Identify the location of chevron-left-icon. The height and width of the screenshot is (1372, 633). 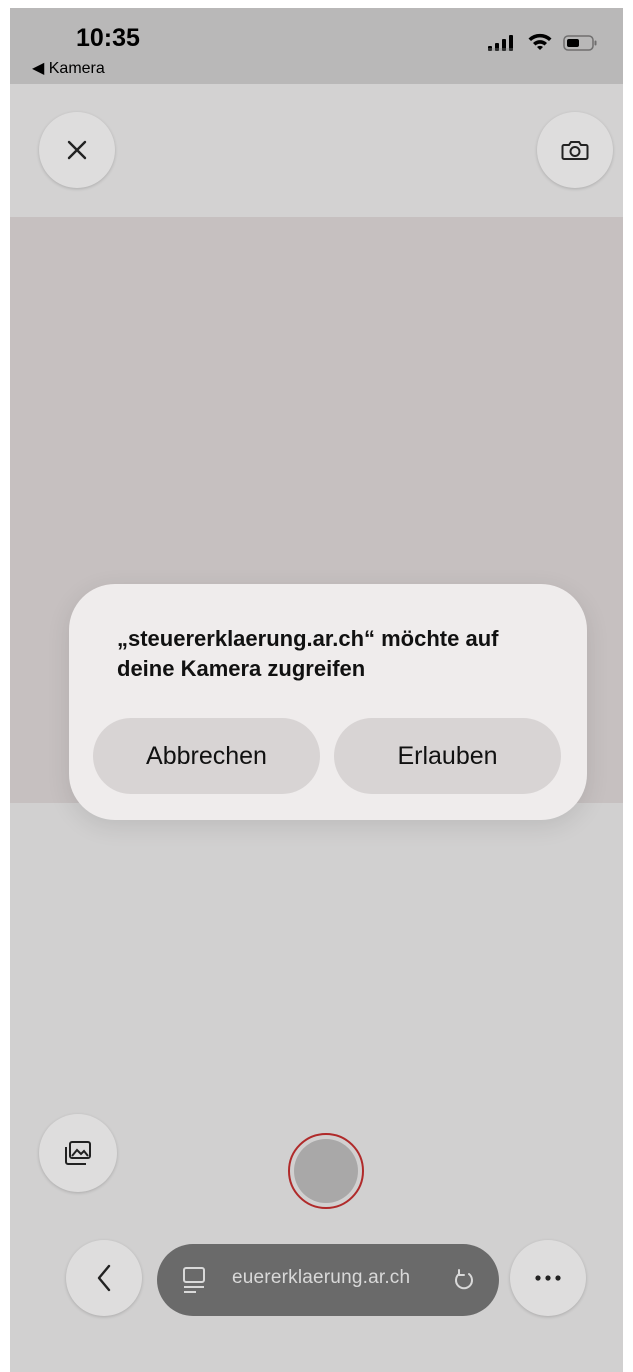
(104, 1278).